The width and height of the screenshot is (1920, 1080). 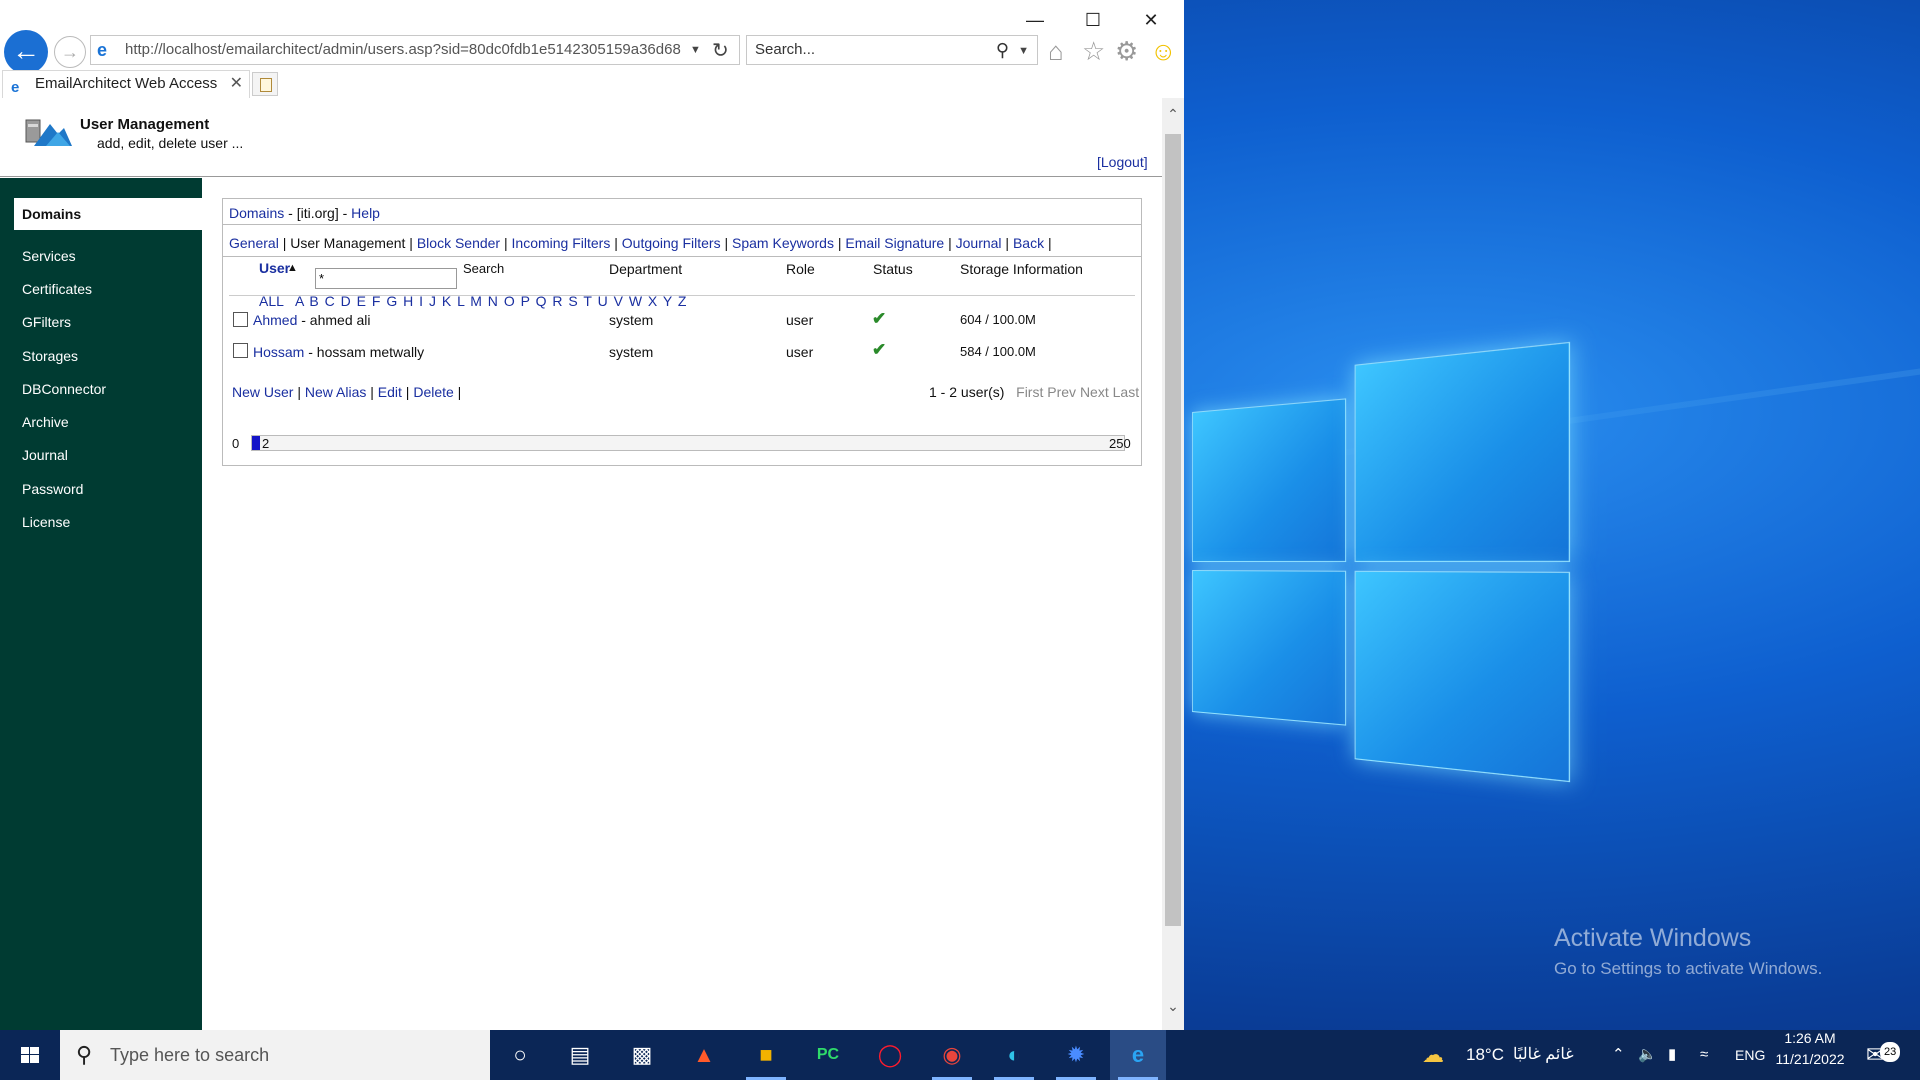 I want to click on cortana-icon: ○, so click(x=520, y=1055).